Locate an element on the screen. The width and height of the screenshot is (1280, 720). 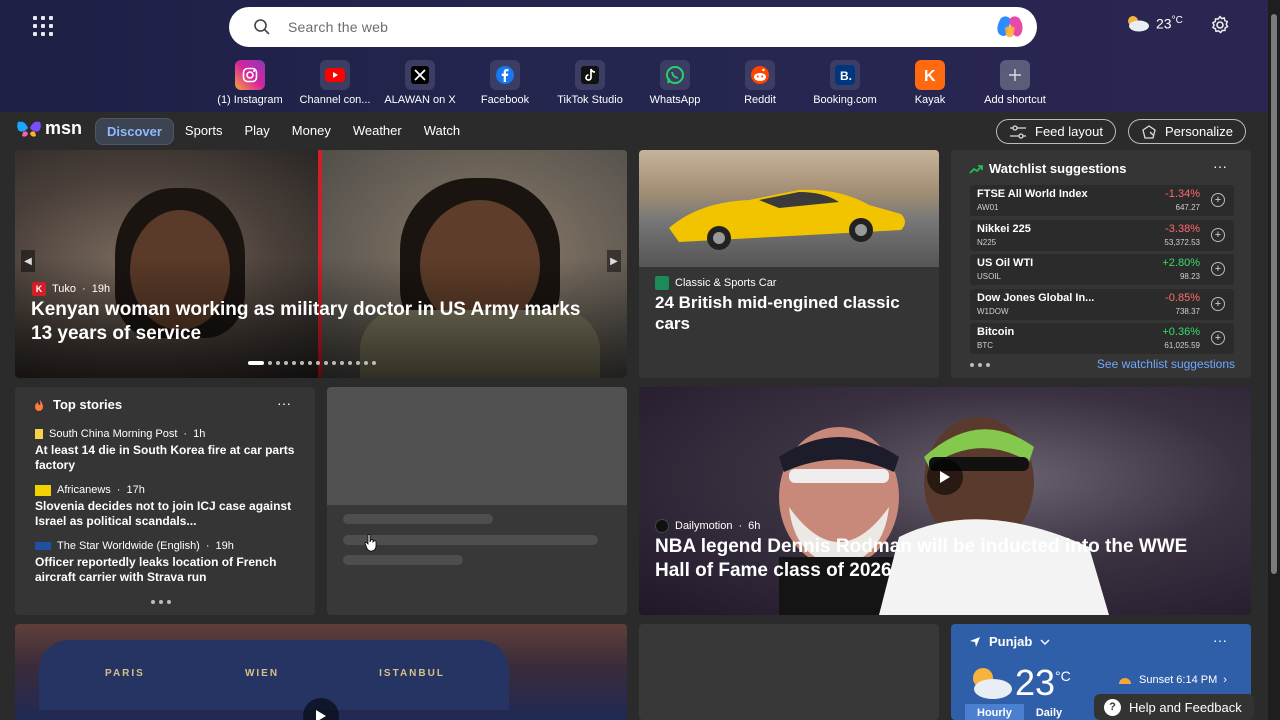
weather-location: Punjab is located at coordinates (1009, 641).